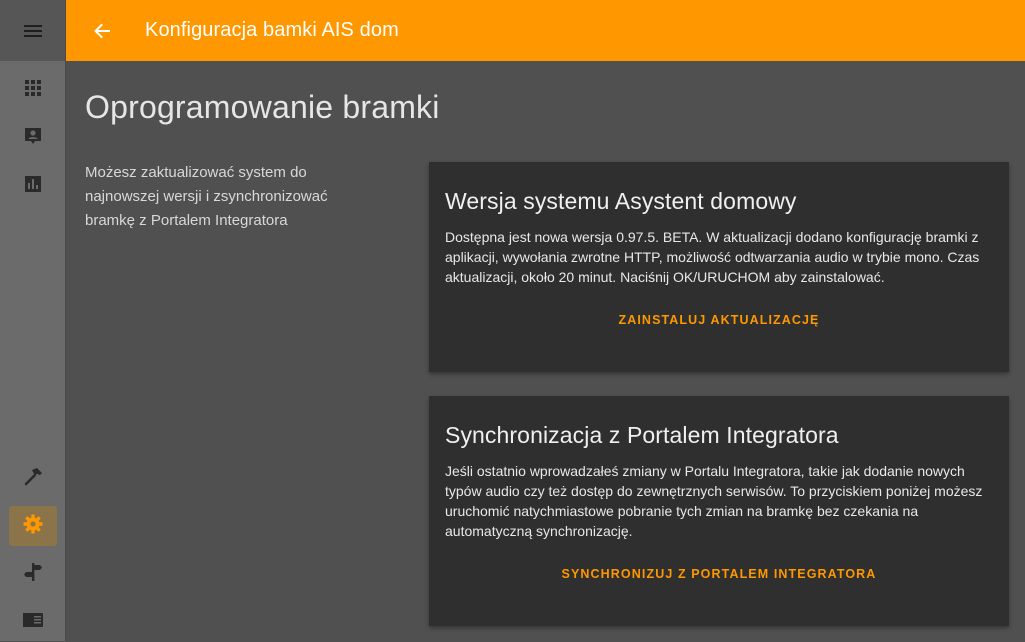  I want to click on sidebar-item-overview, so click(33, 90).